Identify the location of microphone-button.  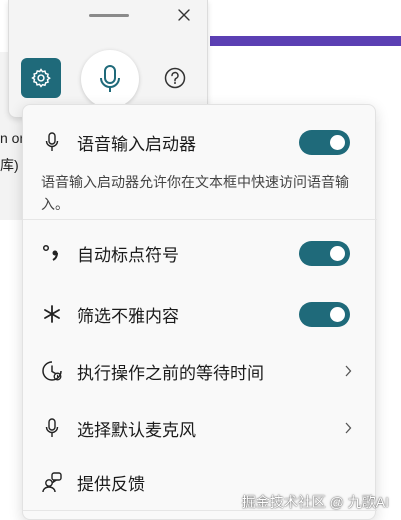
(110, 79).